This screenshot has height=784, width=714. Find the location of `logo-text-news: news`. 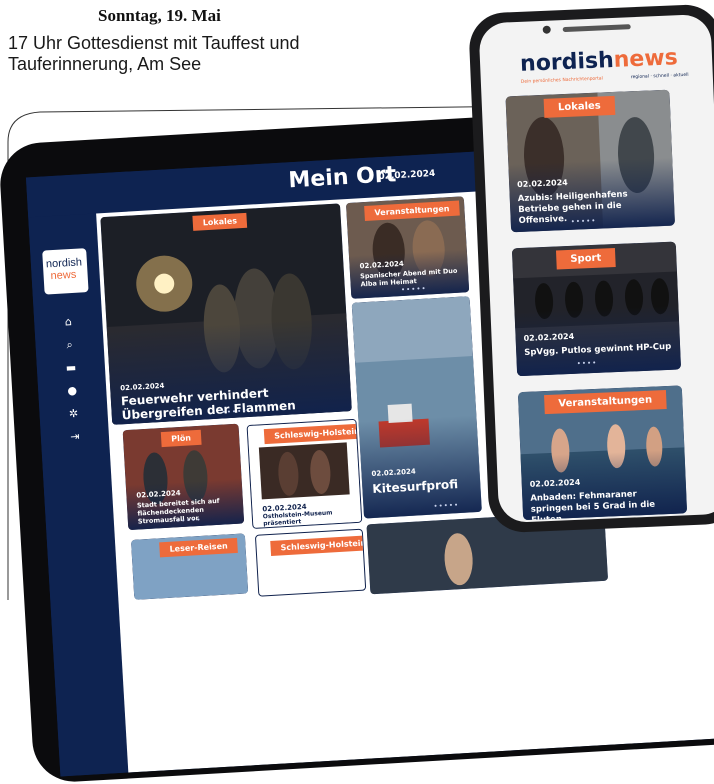

logo-text-news: news is located at coordinates (646, 59).